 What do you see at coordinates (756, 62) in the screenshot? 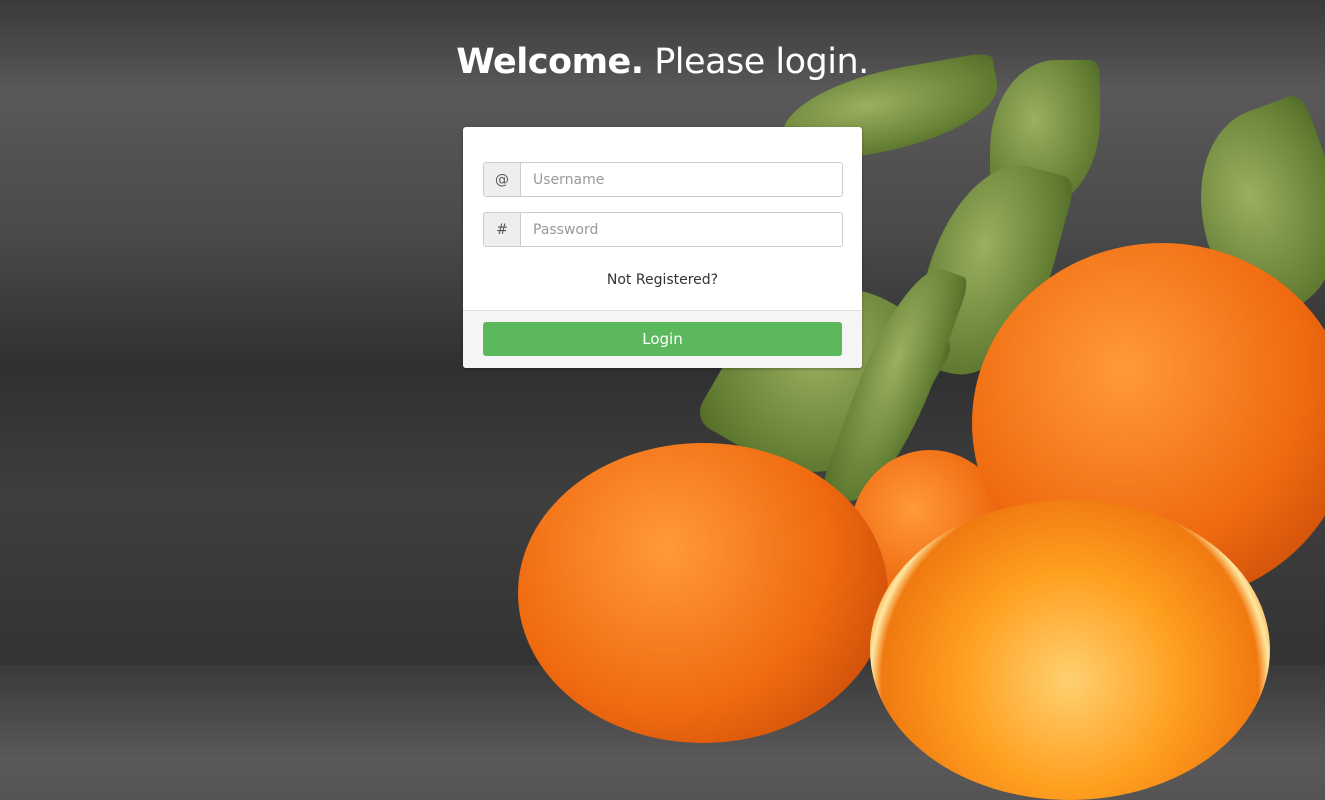
I see `title-rest: Please login.` at bounding box center [756, 62].